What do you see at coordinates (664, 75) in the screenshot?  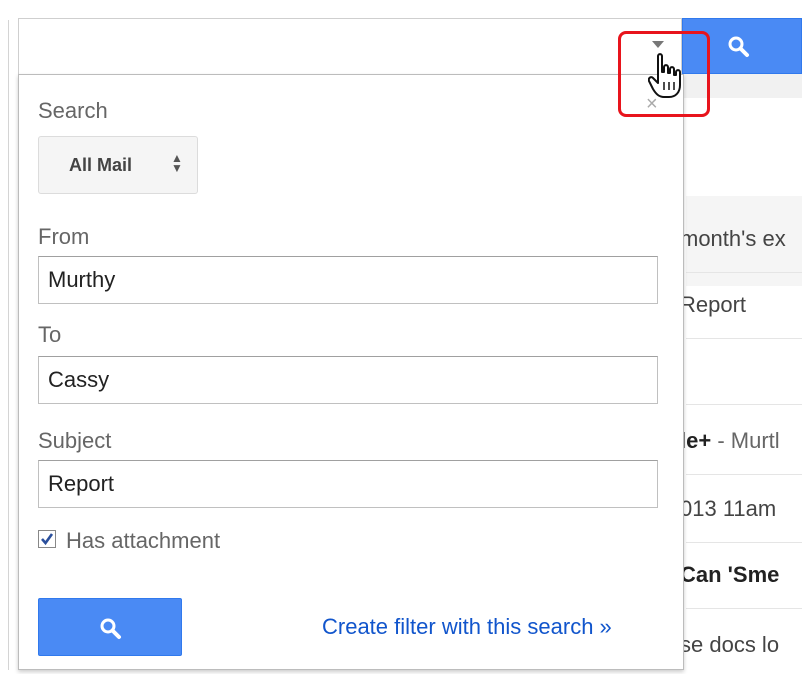 I see `hand-cursor-icon` at bounding box center [664, 75].